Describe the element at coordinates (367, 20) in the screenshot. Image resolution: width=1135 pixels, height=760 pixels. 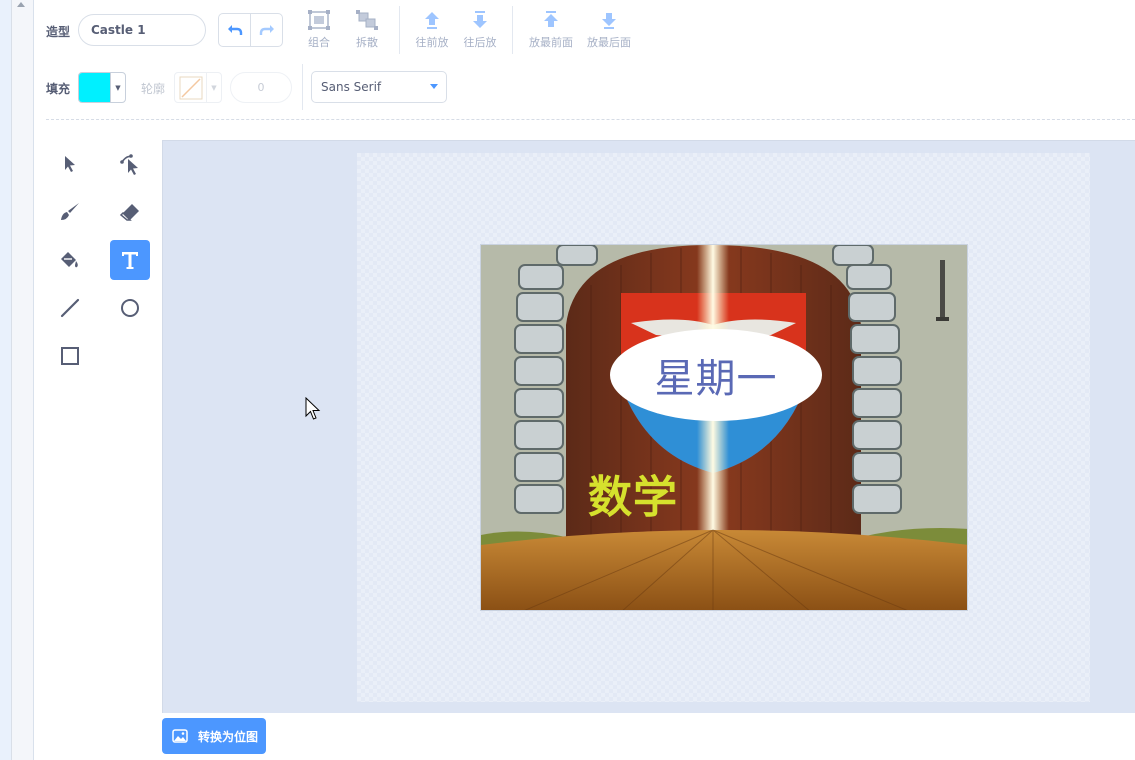
I see `ungroup-icon` at that location.